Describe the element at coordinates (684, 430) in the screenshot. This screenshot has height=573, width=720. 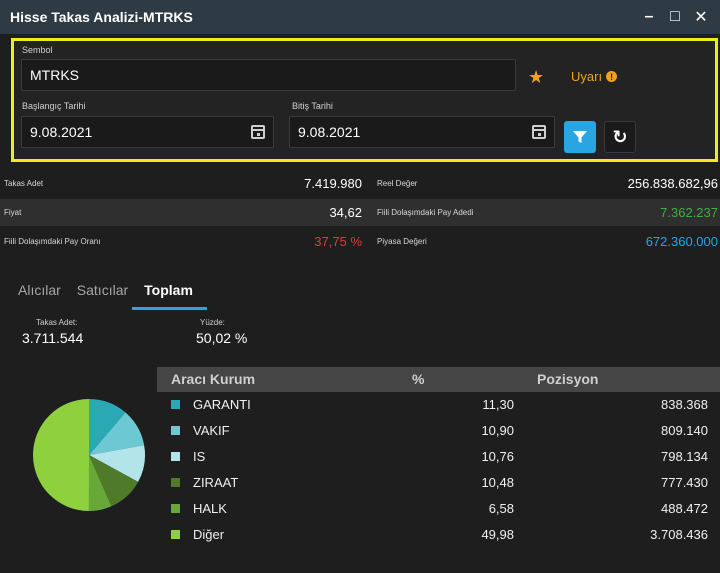
I see `broker-position: 809.140` at that location.